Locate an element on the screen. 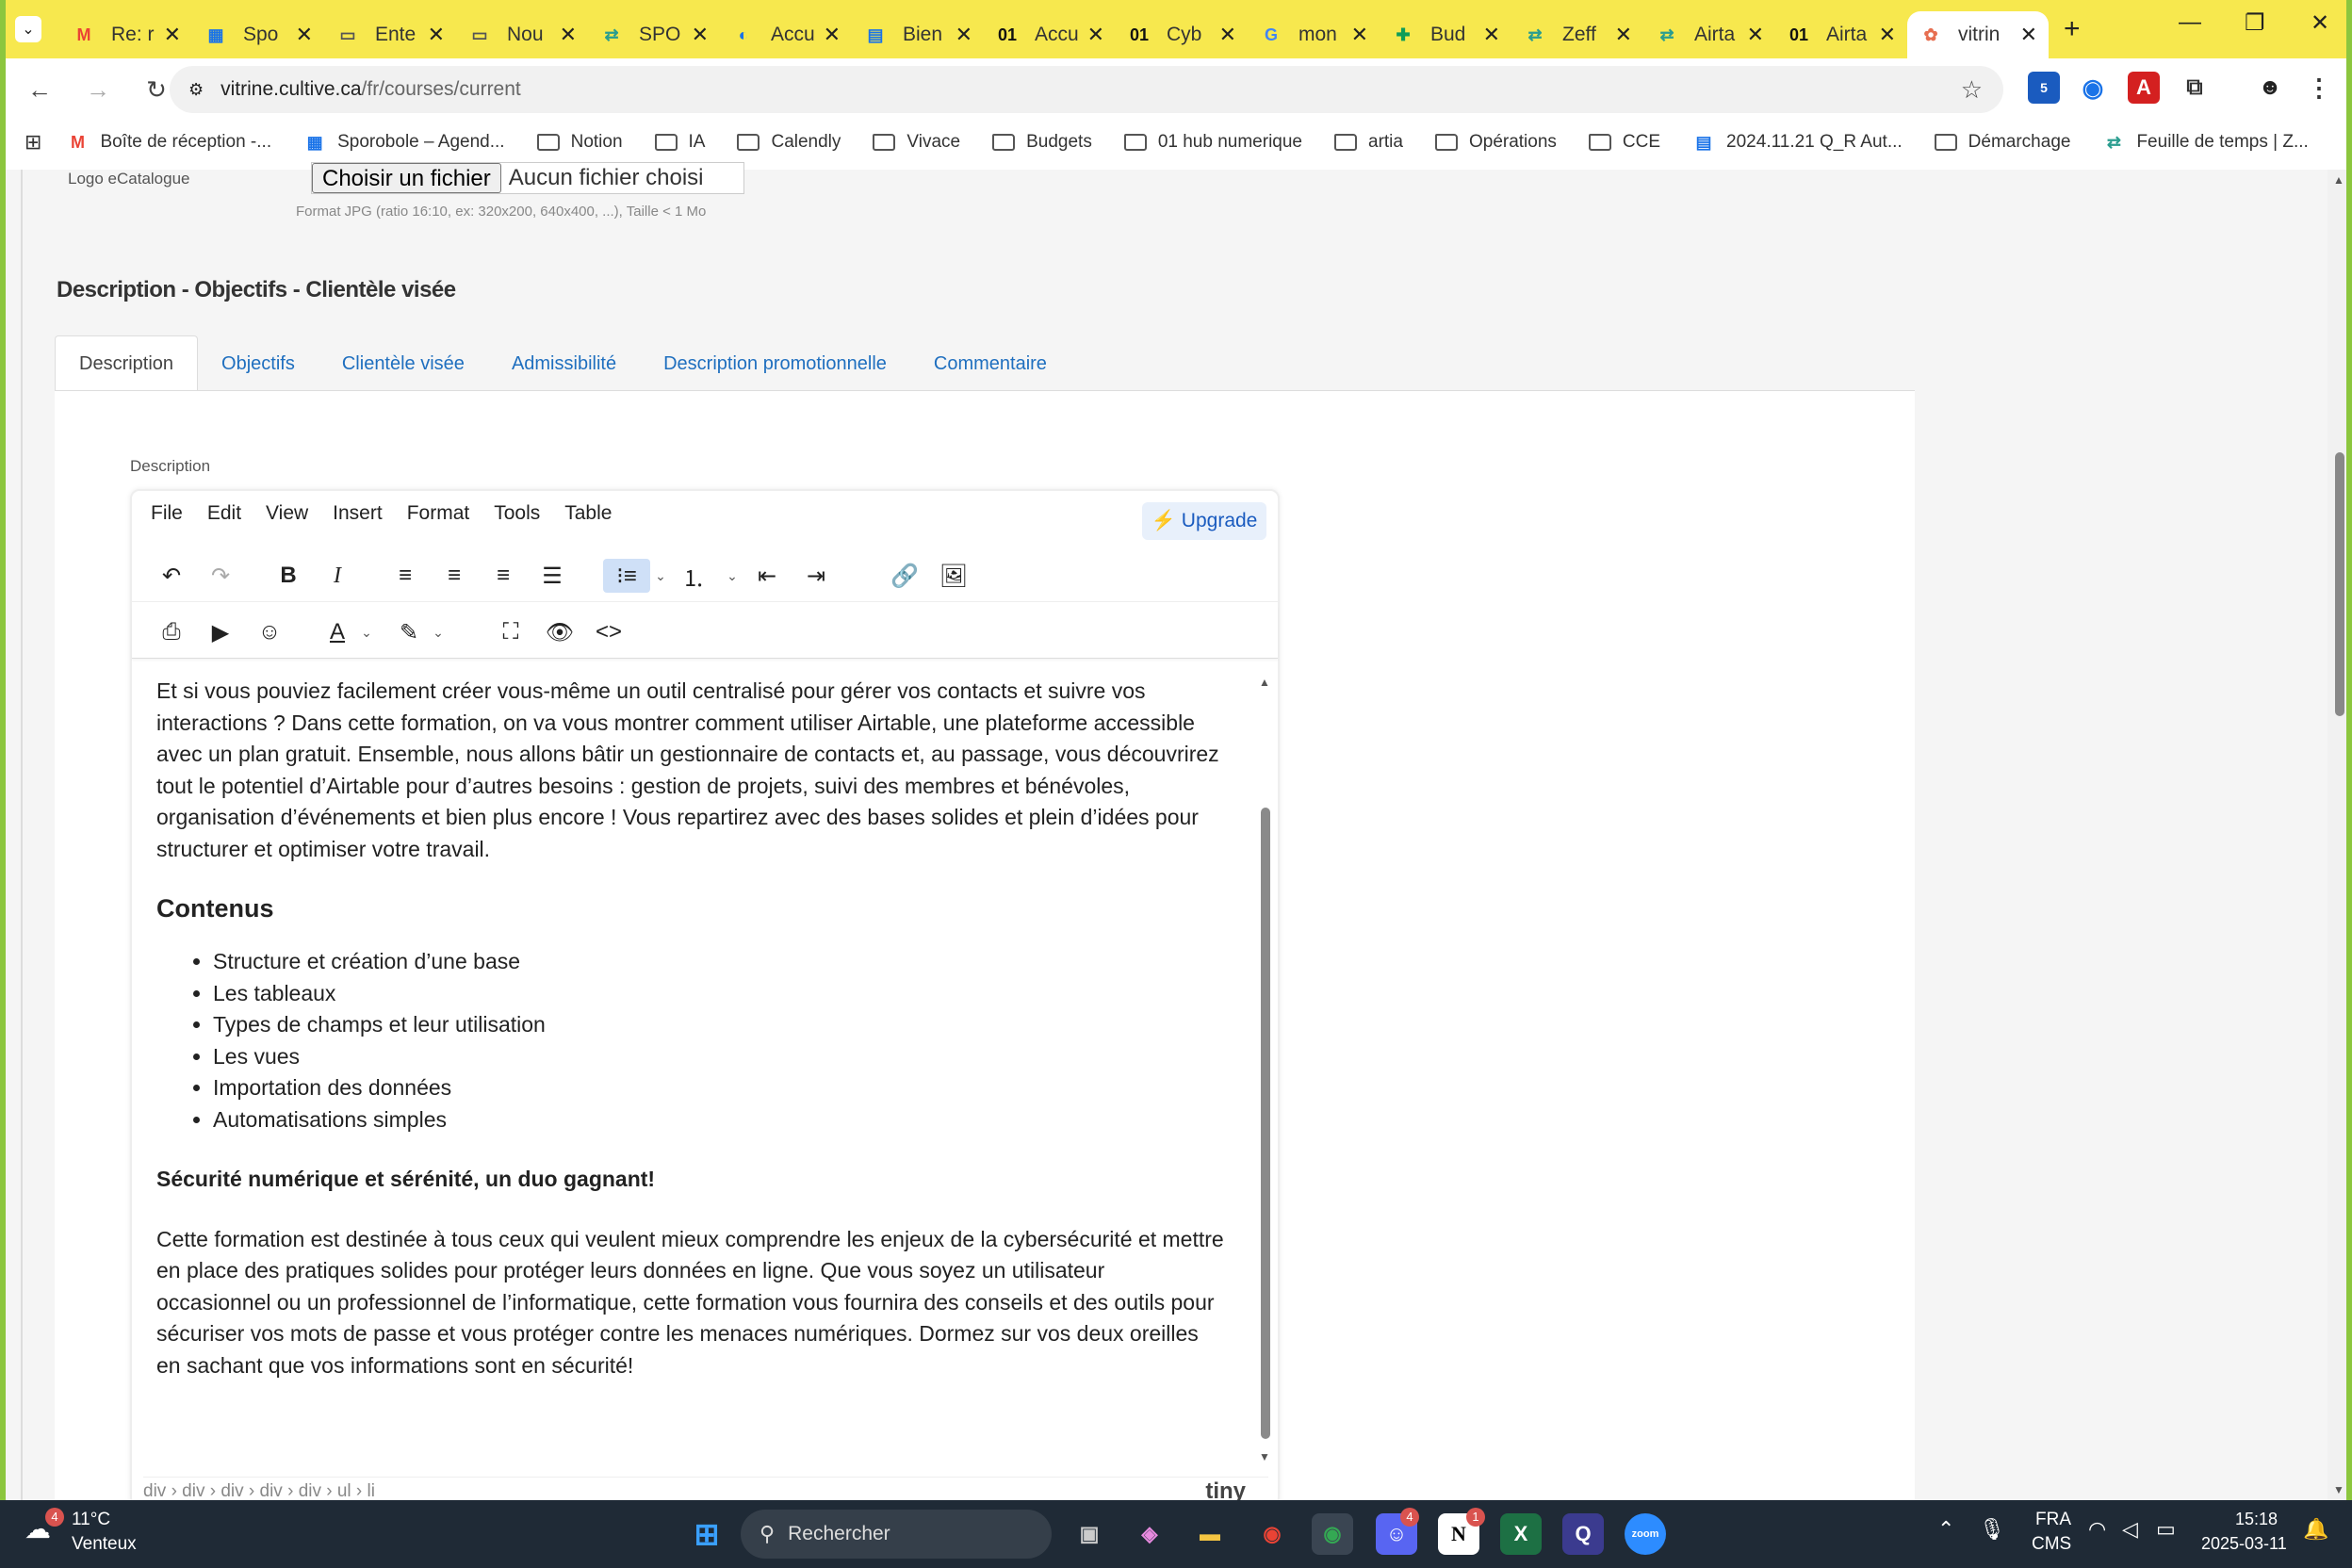 Image resolution: width=2352 pixels, height=1568 pixels. highlight-chevron-icon: ⌄ is located at coordinates (438, 632).